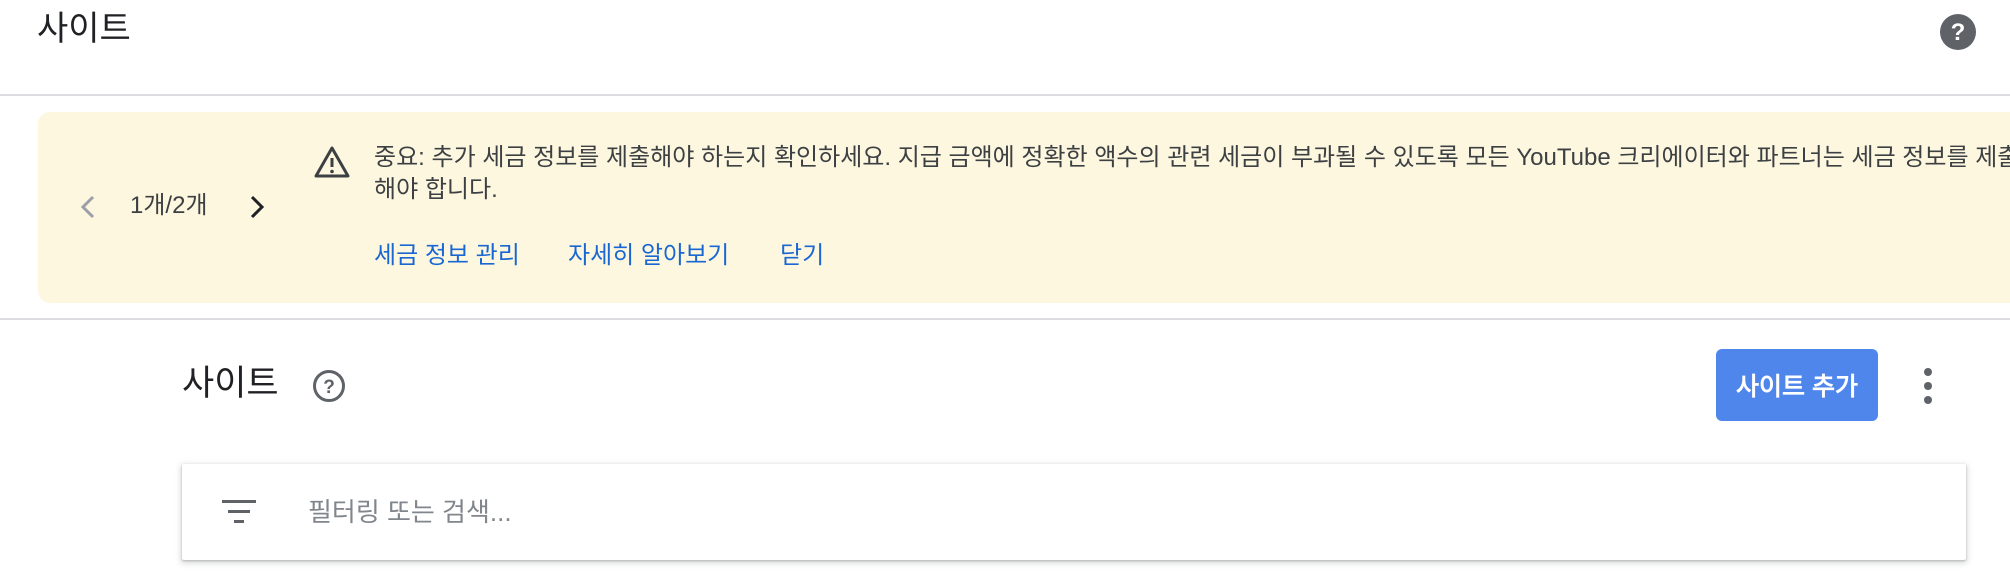 The width and height of the screenshot is (2010, 580). I want to click on manage-tax-info-link: 세금 정보 관리, so click(447, 256).